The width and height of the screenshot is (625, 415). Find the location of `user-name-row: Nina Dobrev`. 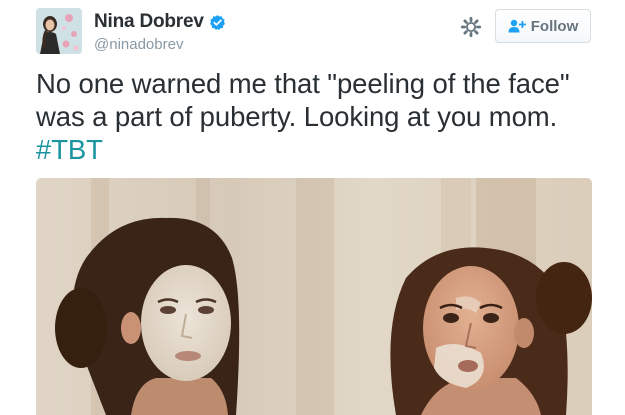

user-name-row: Nina Dobrev is located at coordinates (160, 22).